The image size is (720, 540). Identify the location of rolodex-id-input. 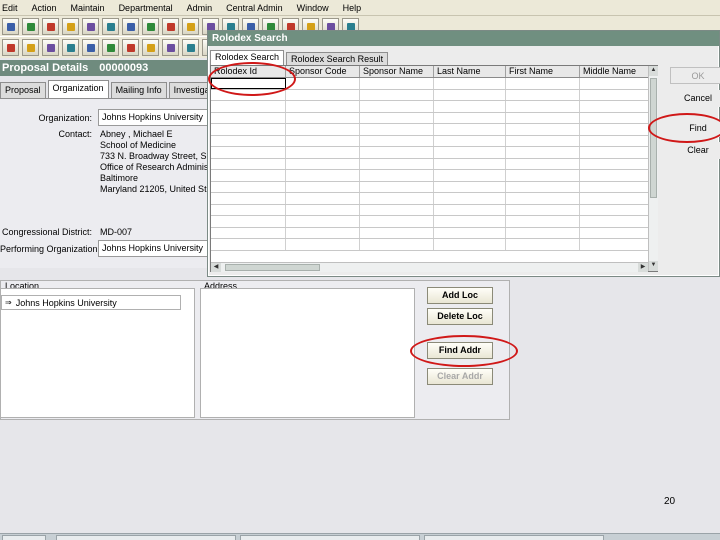
(248, 83).